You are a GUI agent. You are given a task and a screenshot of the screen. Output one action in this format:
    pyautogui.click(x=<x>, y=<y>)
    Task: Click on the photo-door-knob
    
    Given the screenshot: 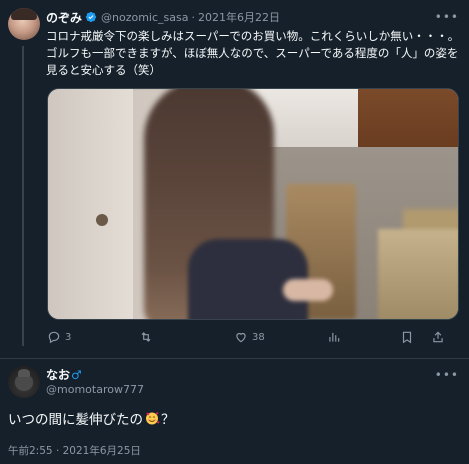 What is the action you would take?
    pyautogui.click(x=102, y=220)
    